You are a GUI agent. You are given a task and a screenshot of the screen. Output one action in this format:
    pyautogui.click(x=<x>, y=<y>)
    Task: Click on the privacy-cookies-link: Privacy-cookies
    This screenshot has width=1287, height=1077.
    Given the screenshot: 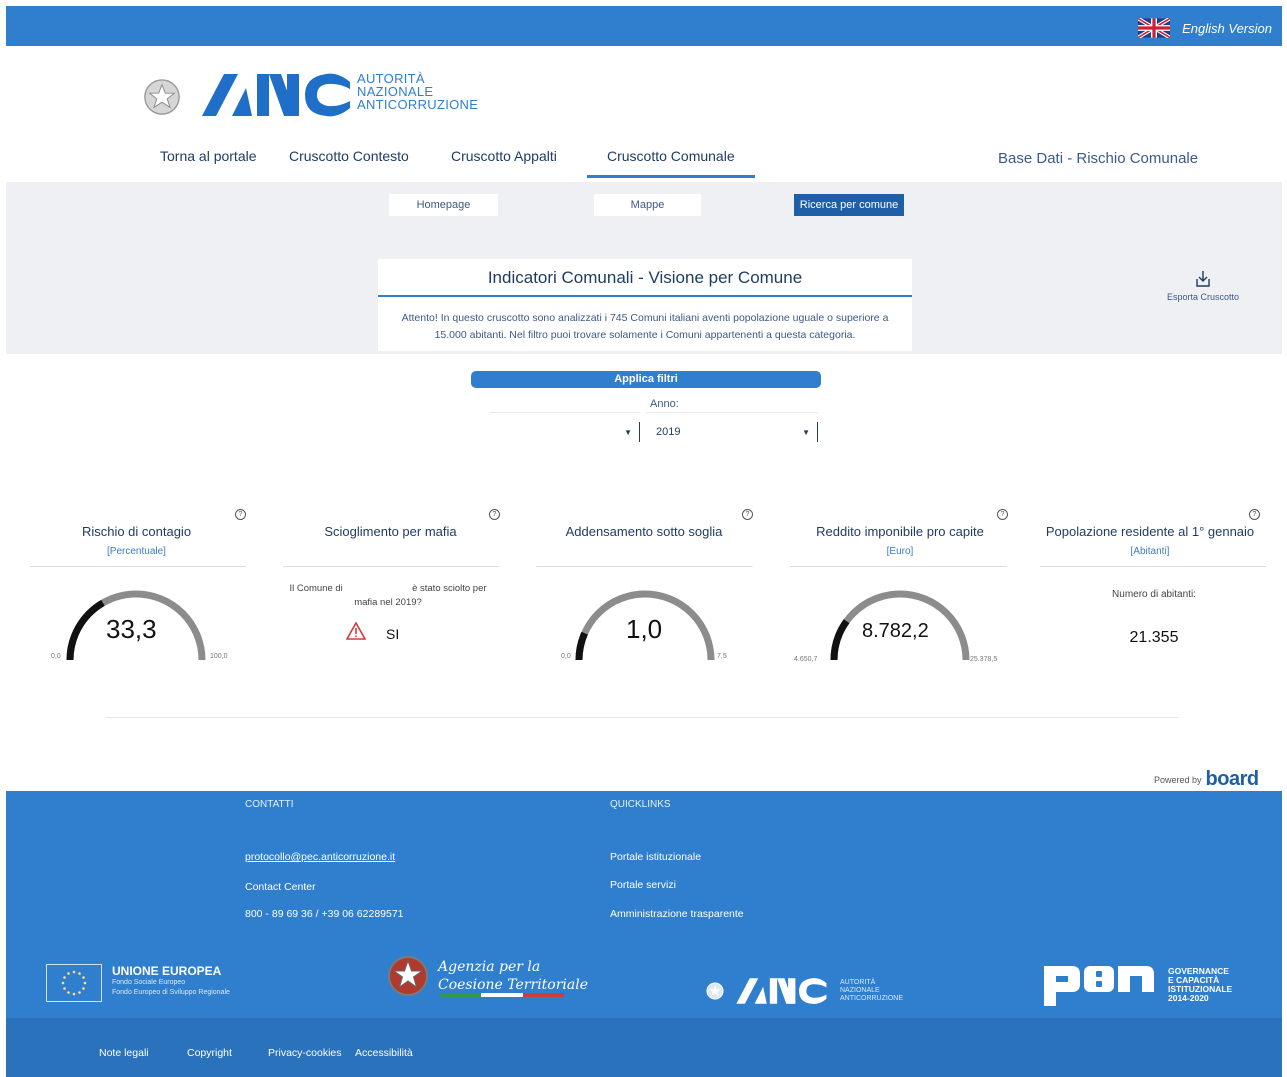 What is the action you would take?
    pyautogui.click(x=305, y=1053)
    